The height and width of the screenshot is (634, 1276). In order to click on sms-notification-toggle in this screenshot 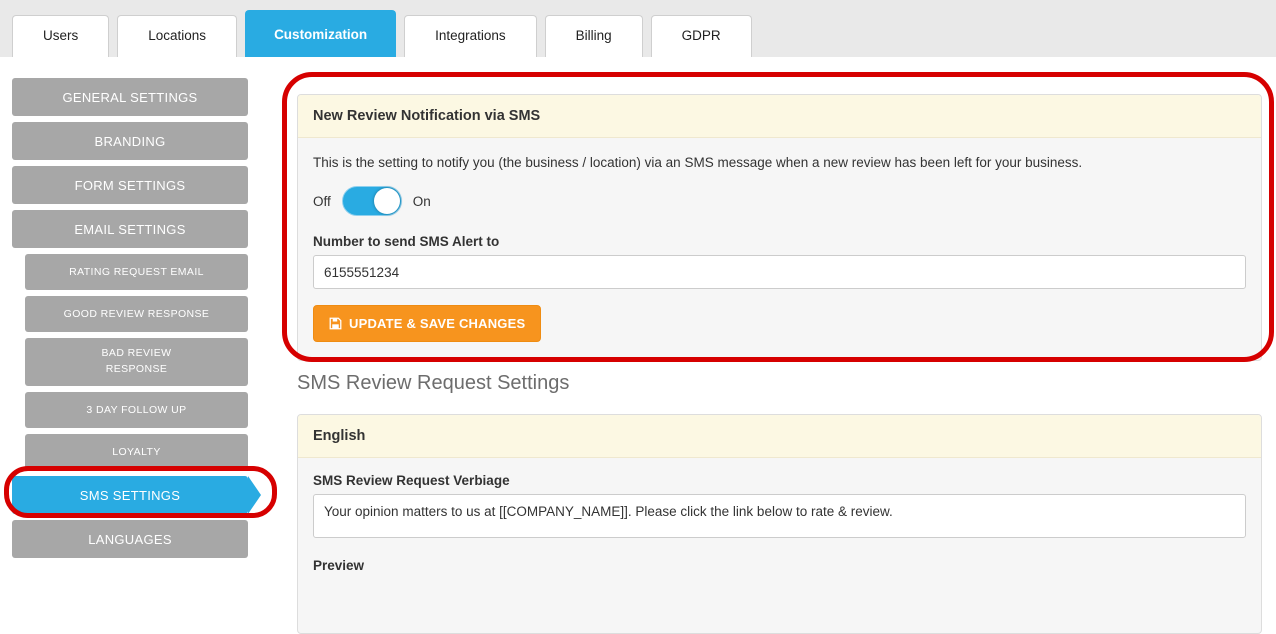, I will do `click(371, 201)`.